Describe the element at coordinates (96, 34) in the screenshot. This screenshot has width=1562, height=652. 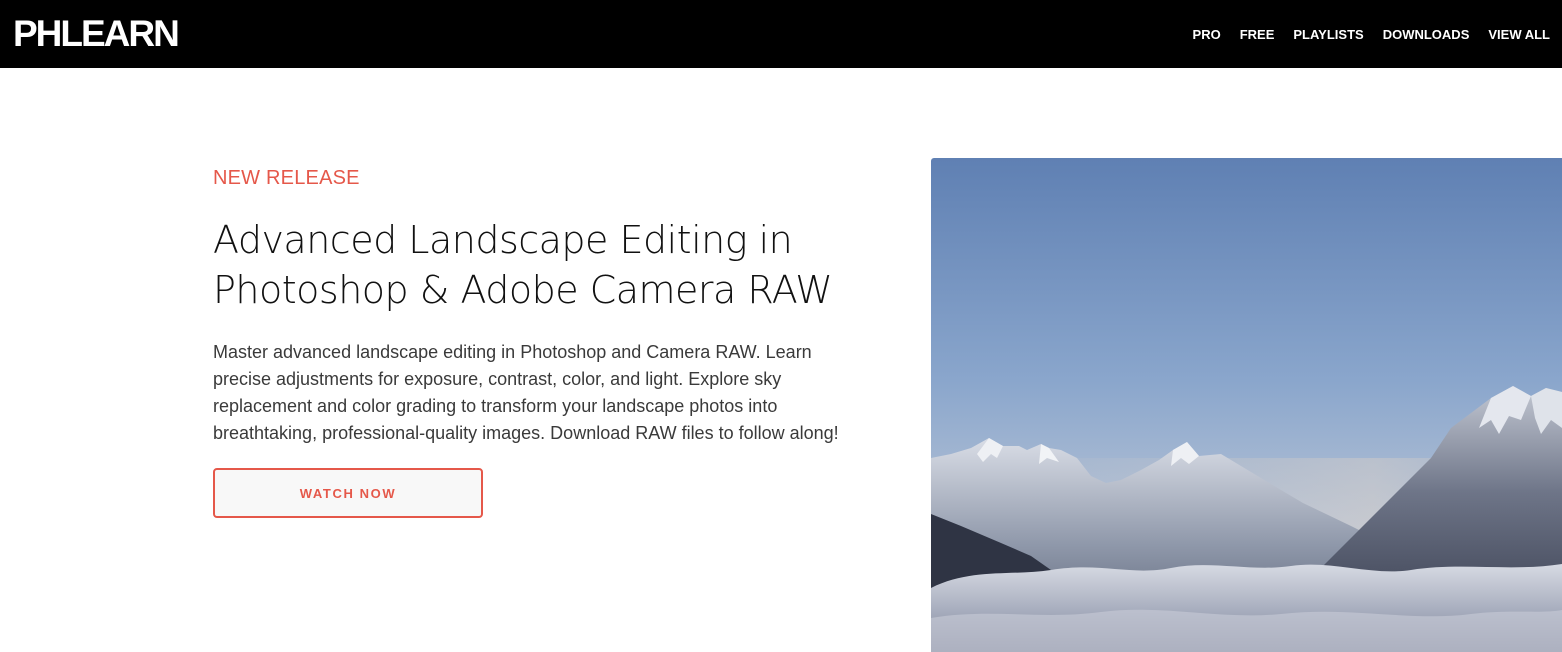
I see `phlearn-logo: PHLEARN` at that location.